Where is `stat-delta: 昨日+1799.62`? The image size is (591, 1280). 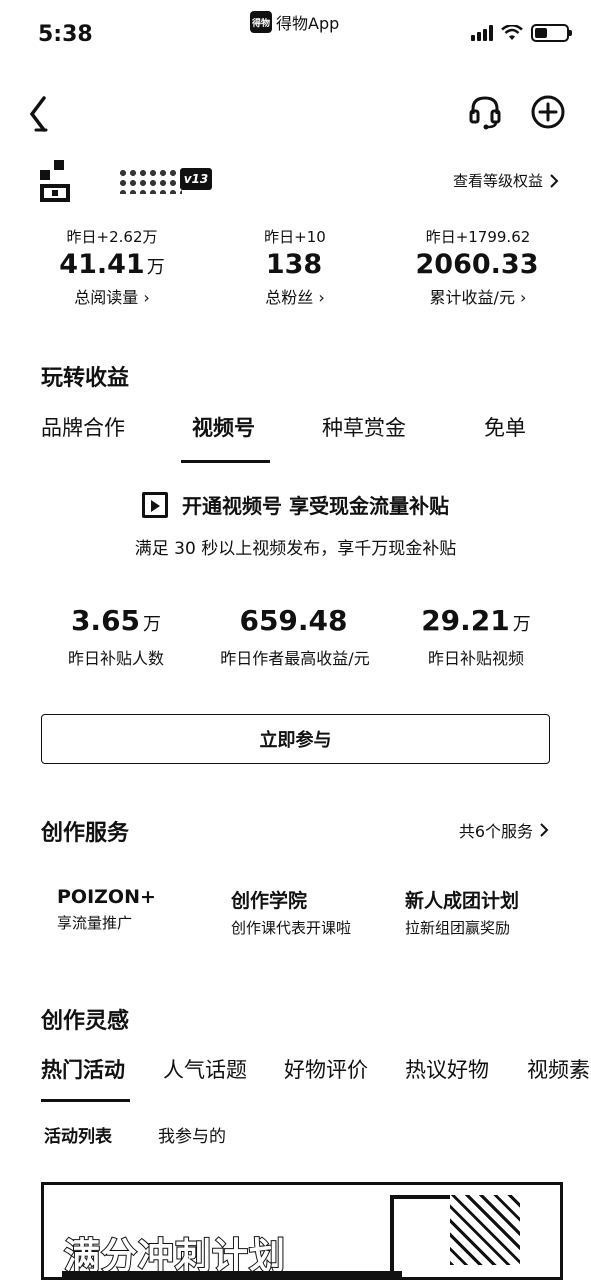 stat-delta: 昨日+1799.62 is located at coordinates (478, 237).